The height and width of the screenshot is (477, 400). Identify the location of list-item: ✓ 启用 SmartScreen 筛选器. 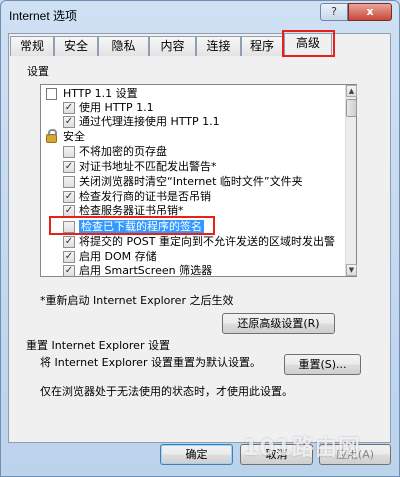
(194, 270).